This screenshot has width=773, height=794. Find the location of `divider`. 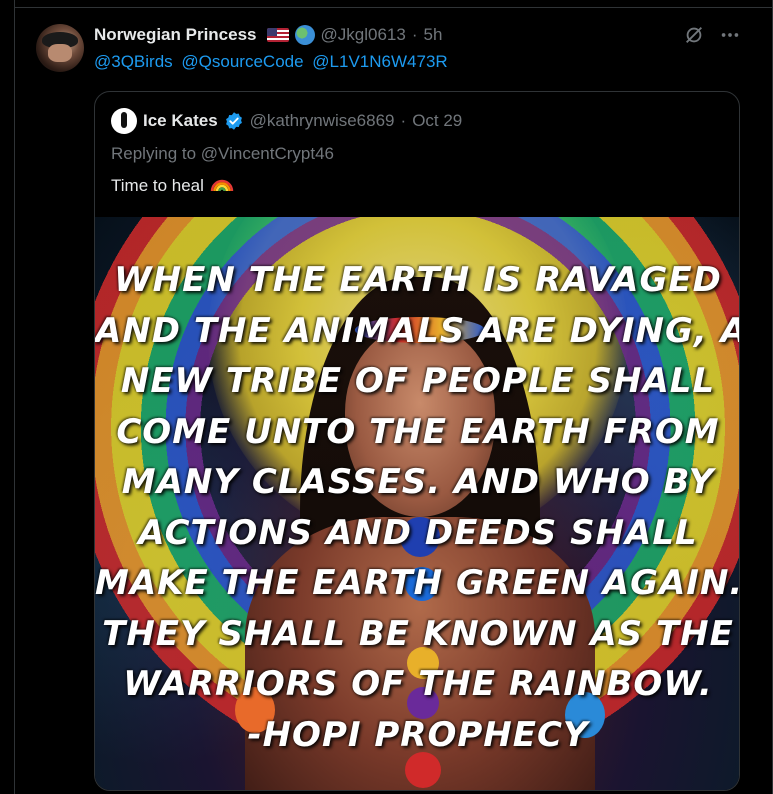

divider is located at coordinates (393, 7).